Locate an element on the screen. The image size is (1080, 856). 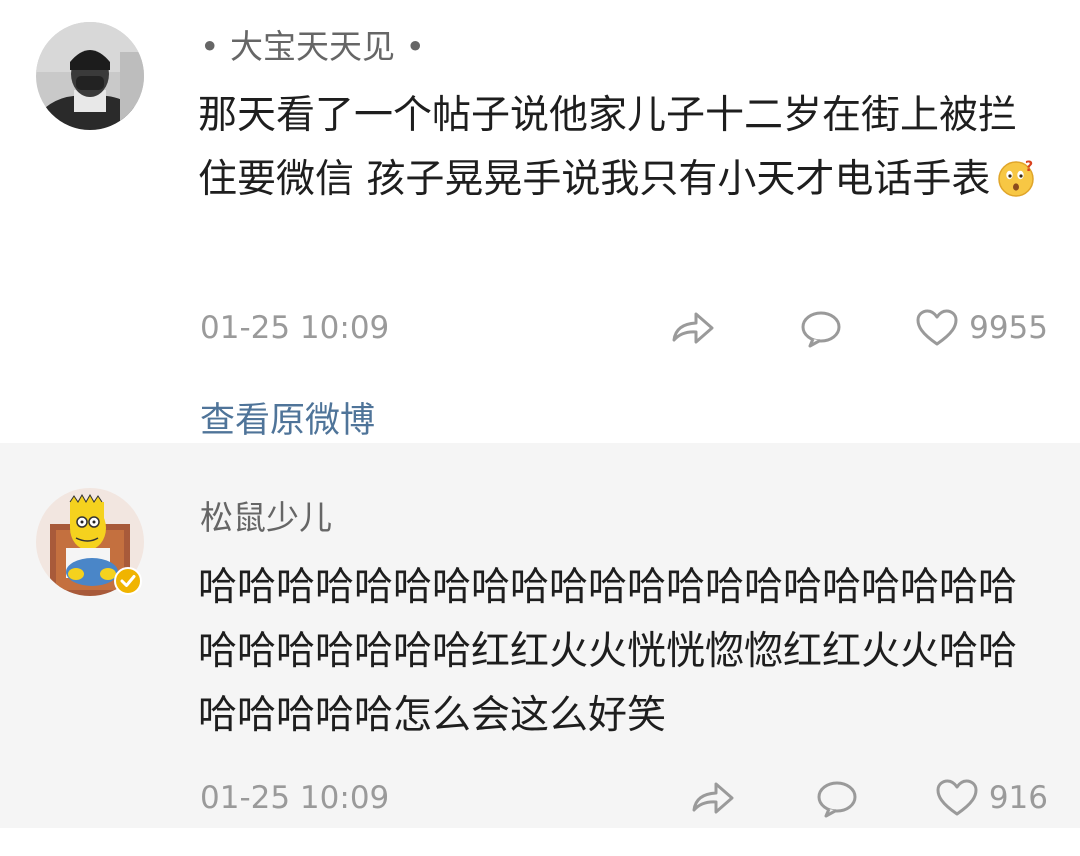
like-button: 916 is located at coordinates (991, 798).